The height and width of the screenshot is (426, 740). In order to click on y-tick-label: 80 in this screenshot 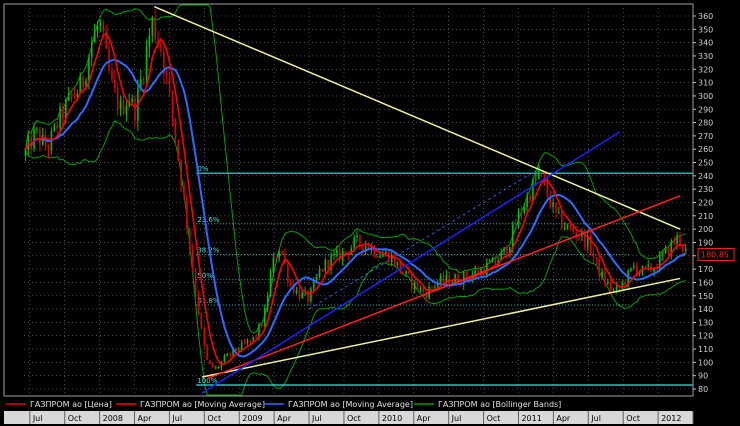, I will do `click(703, 389)`.